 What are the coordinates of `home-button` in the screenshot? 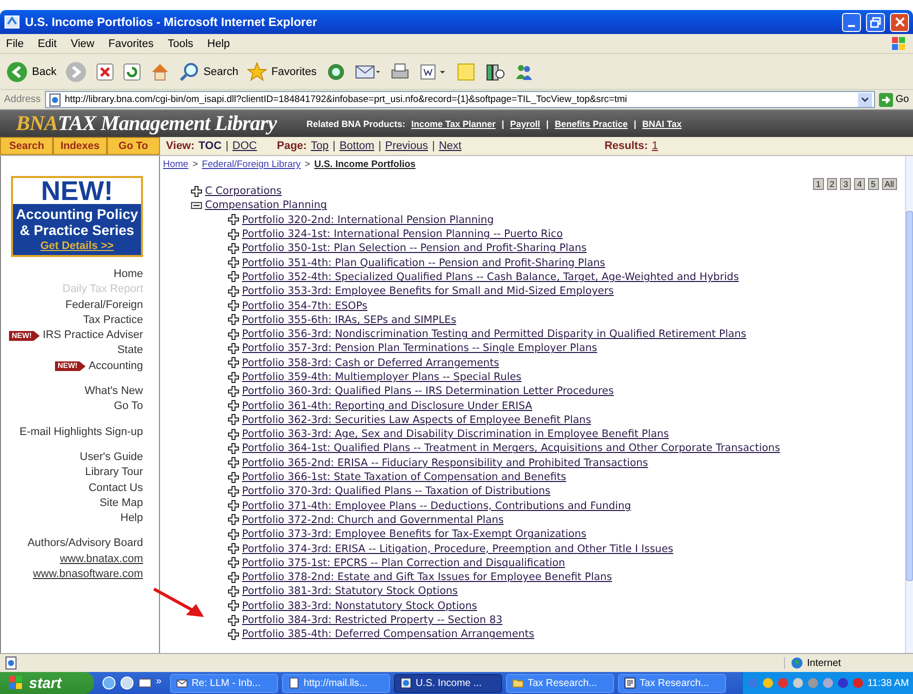 It's located at (160, 72).